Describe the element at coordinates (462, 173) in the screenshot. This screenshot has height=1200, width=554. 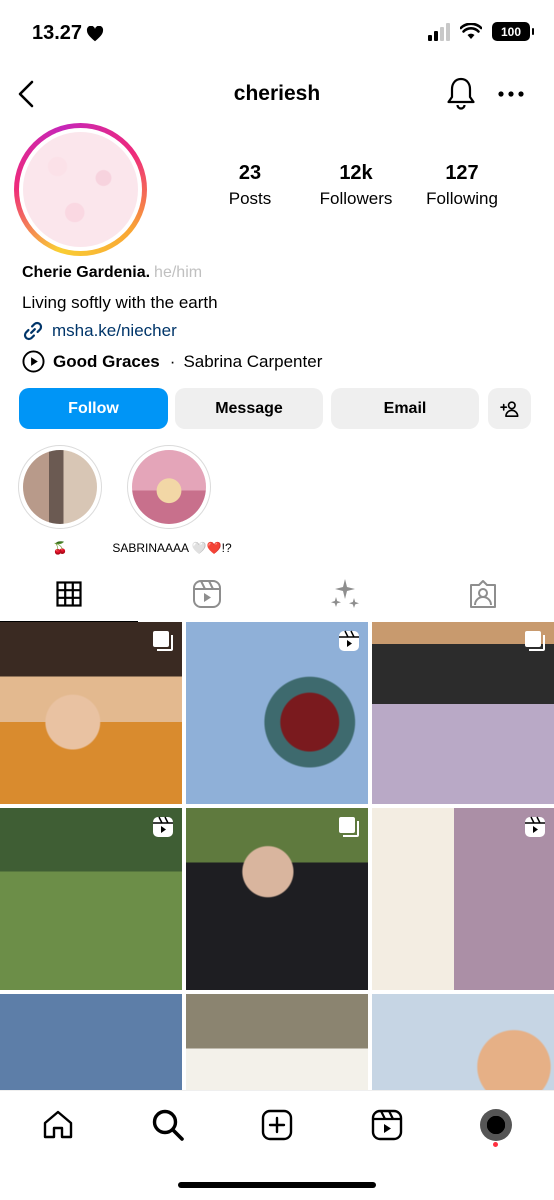
I see `following-count: 127` at that location.